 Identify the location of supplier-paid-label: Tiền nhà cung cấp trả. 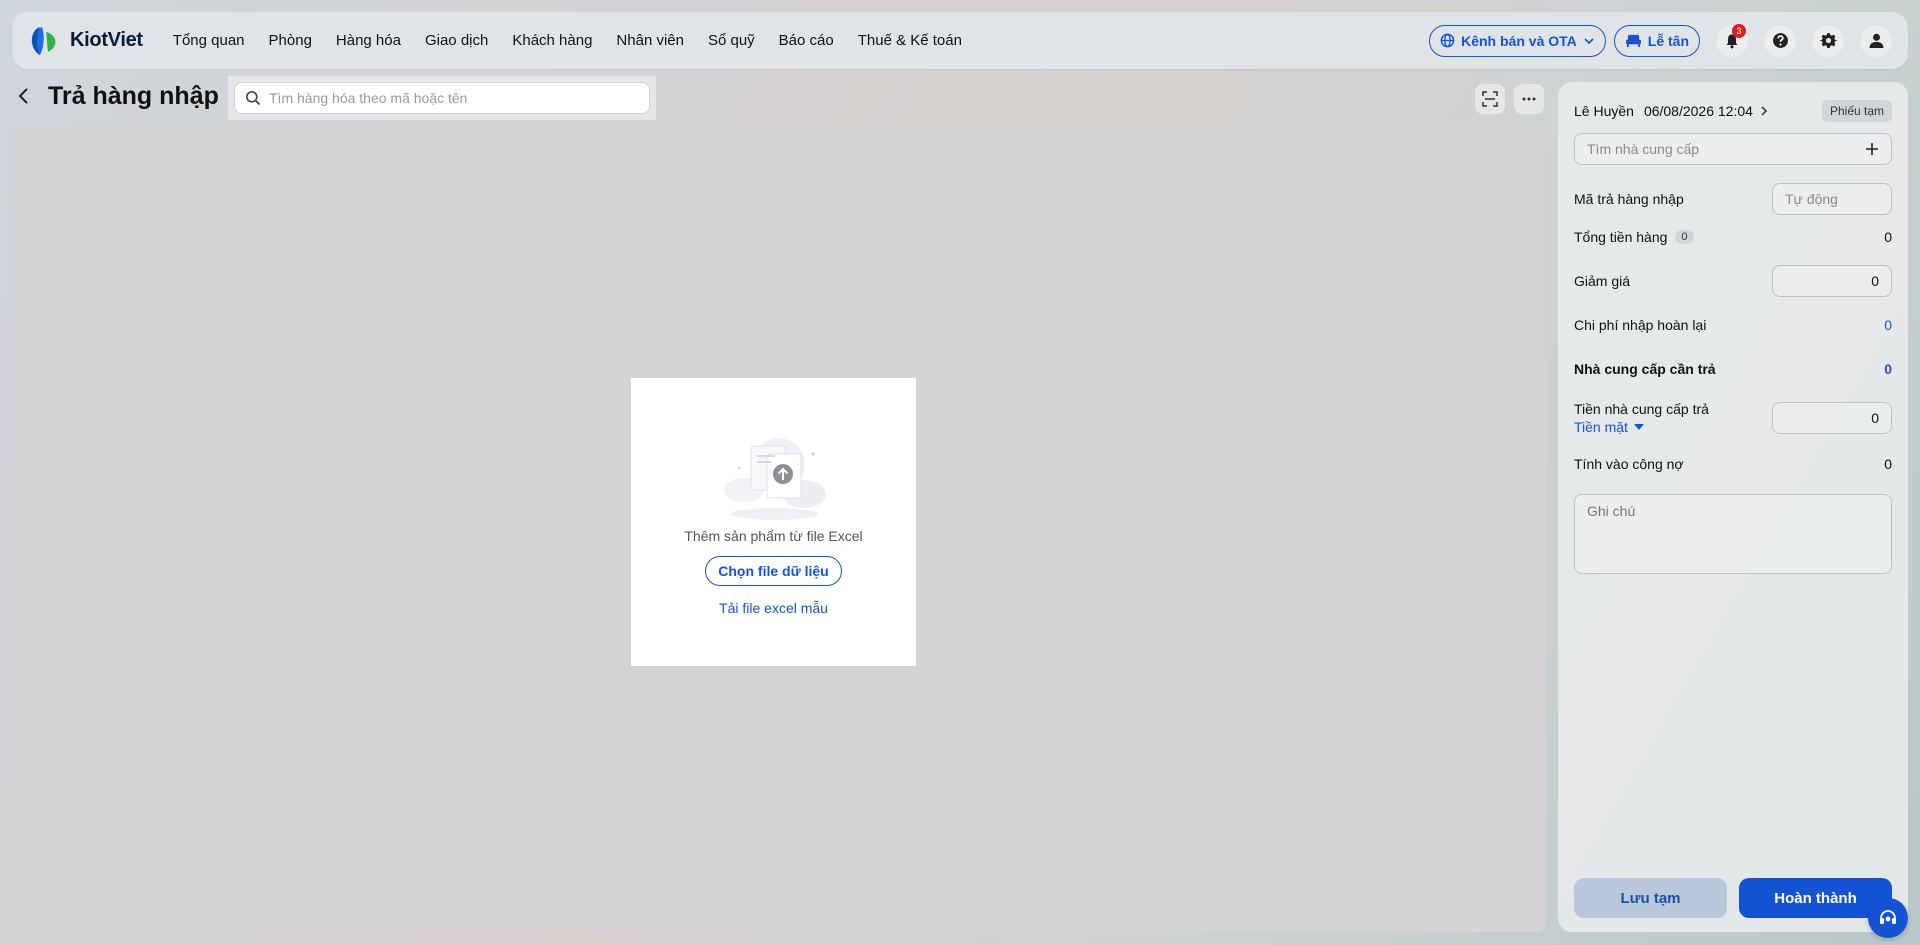
(1641, 409).